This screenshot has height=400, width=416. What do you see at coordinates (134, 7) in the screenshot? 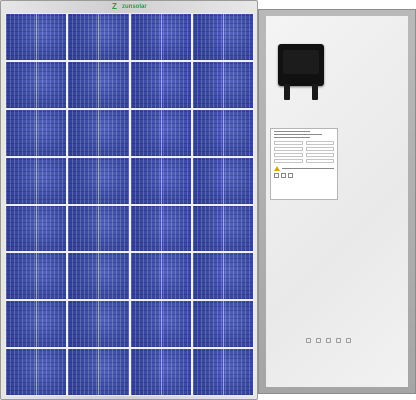
I see `brand-name: zunsolar` at bounding box center [134, 7].